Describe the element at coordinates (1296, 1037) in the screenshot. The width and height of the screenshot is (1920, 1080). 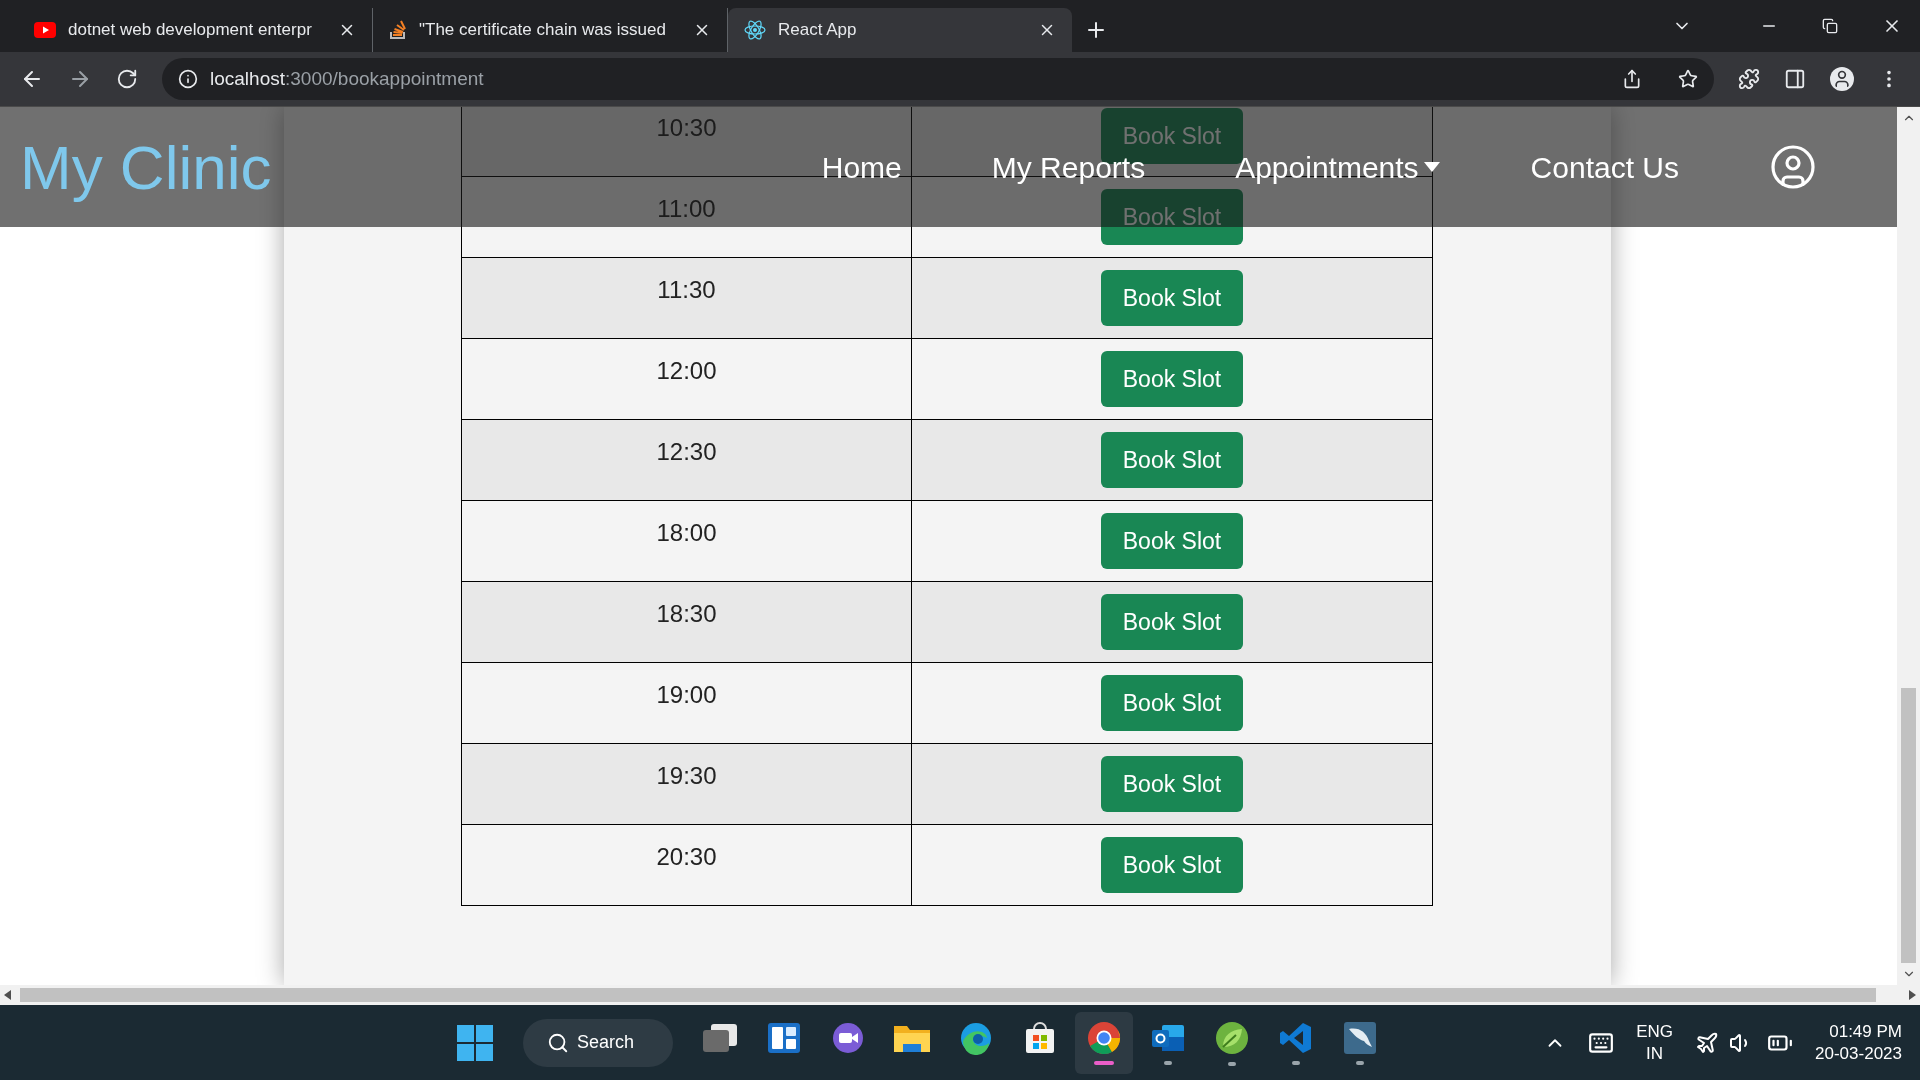
I see `code-editor-icon` at that location.